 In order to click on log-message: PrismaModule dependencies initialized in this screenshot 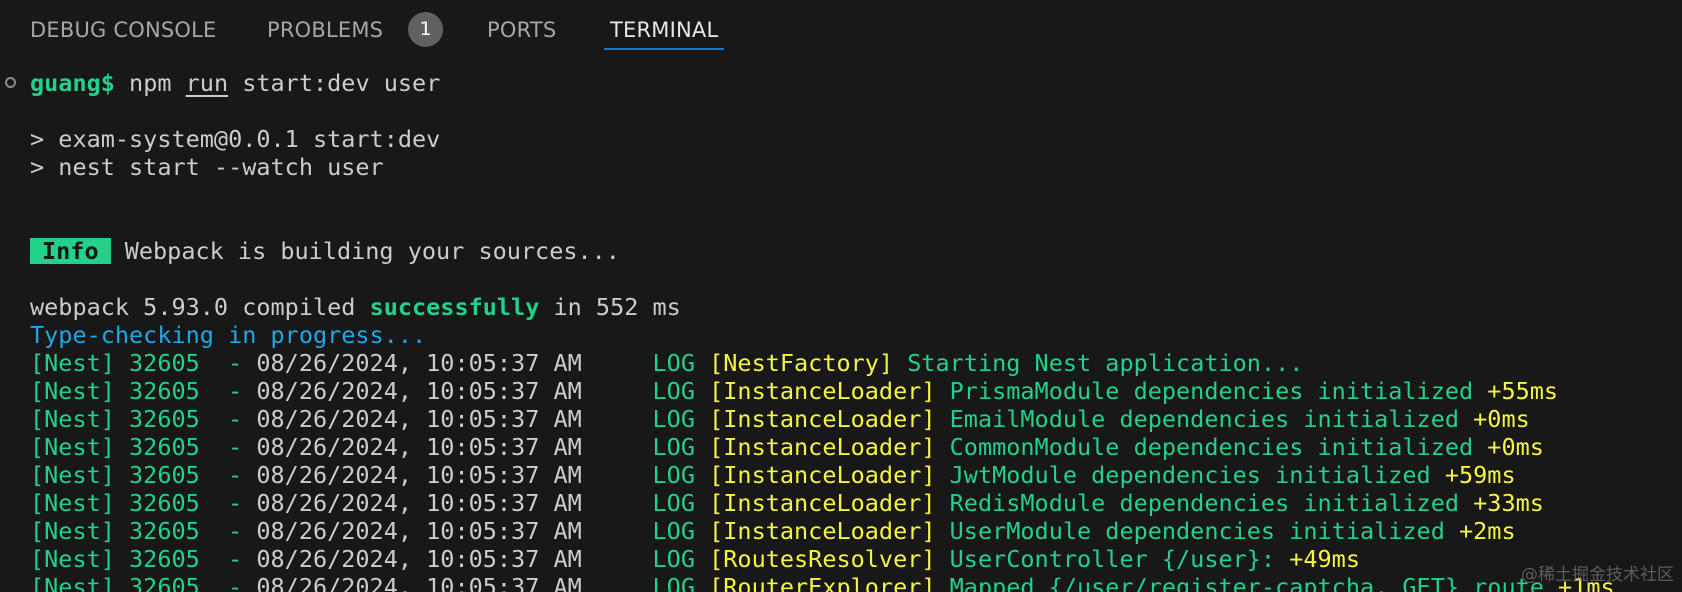, I will do `click(1211, 391)`.